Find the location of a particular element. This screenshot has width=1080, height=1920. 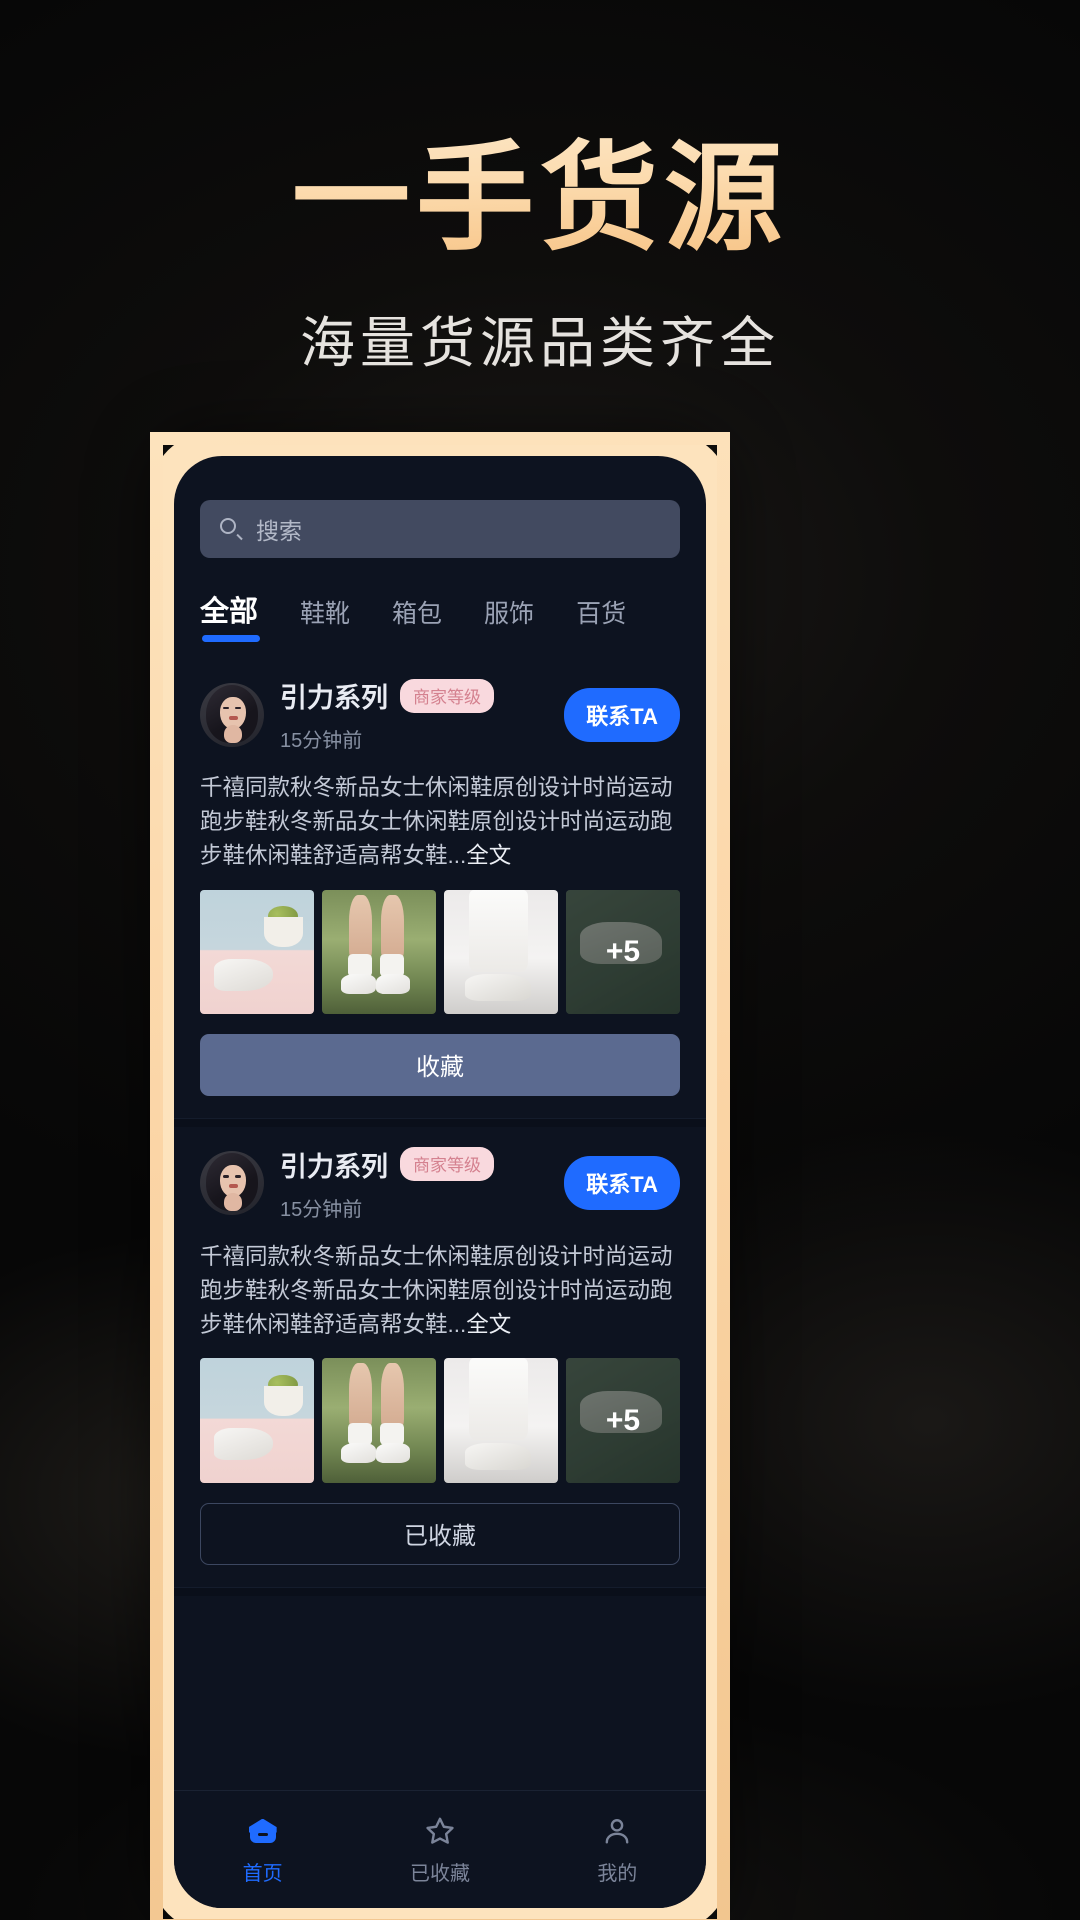

category-tabs: 全部 鞋靴 箱包 服饰 百货 is located at coordinates (440, 616).